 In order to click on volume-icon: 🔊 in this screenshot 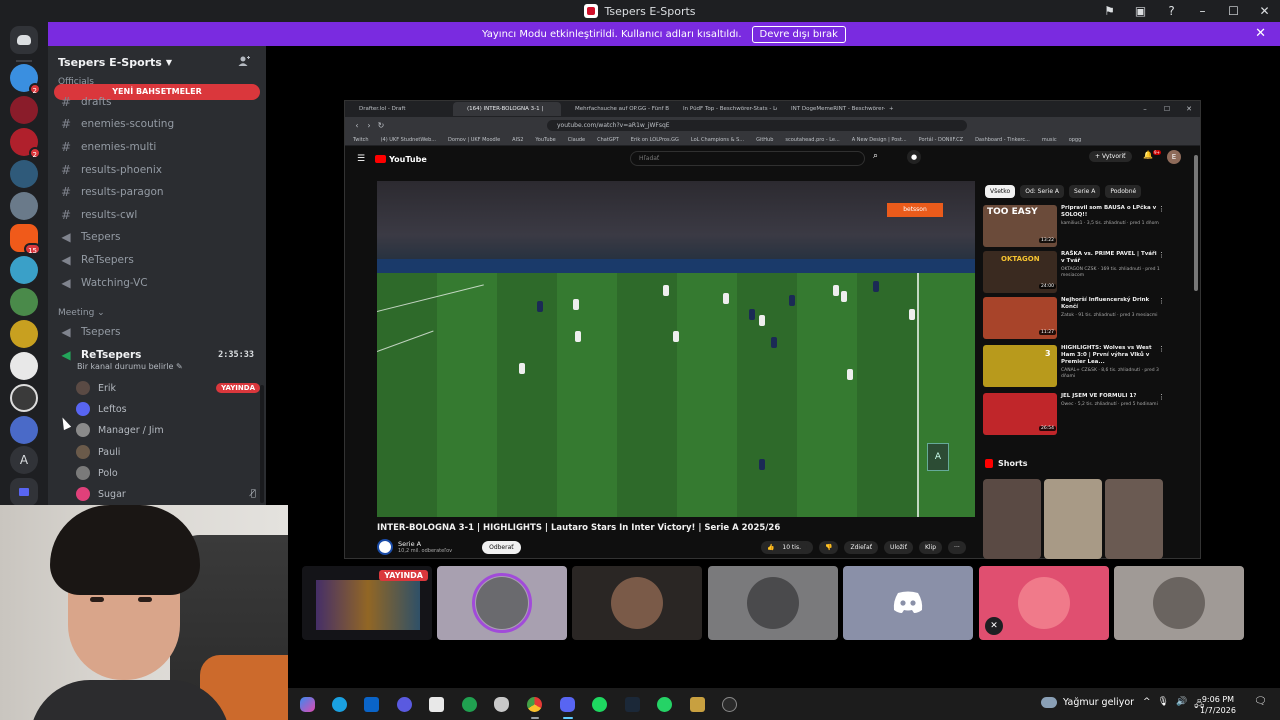, I will do `click(1181, 705)`.